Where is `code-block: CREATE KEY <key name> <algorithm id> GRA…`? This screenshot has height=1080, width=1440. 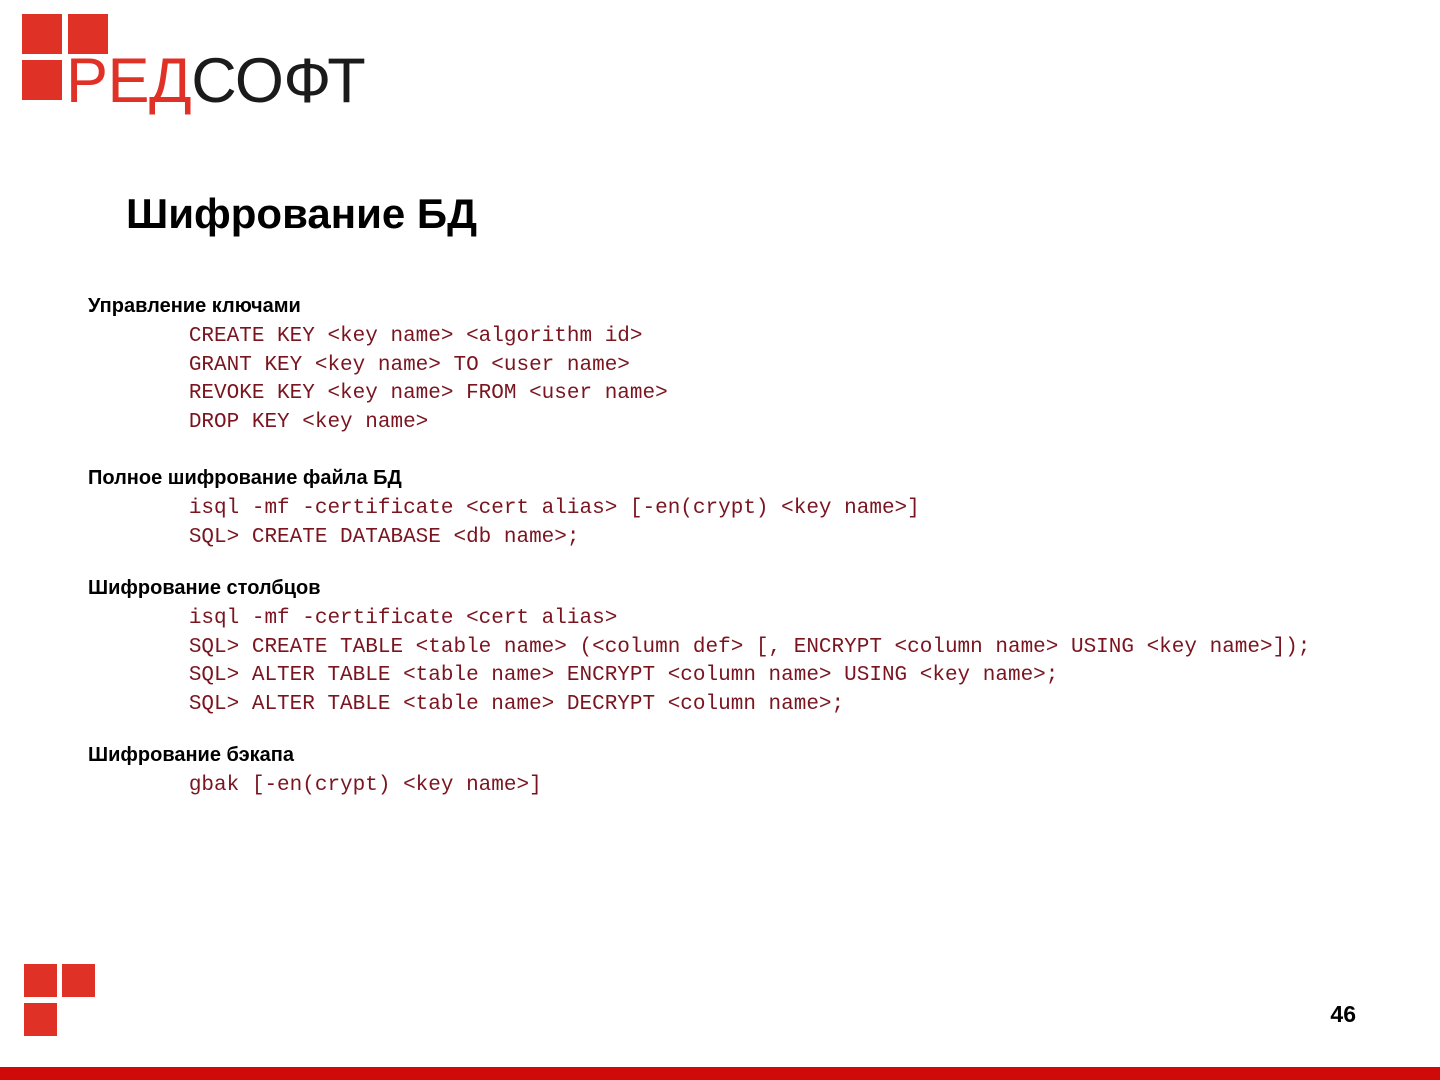 code-block: CREATE KEY <key name> <algorithm id> GRA… is located at coordinates (738, 380).